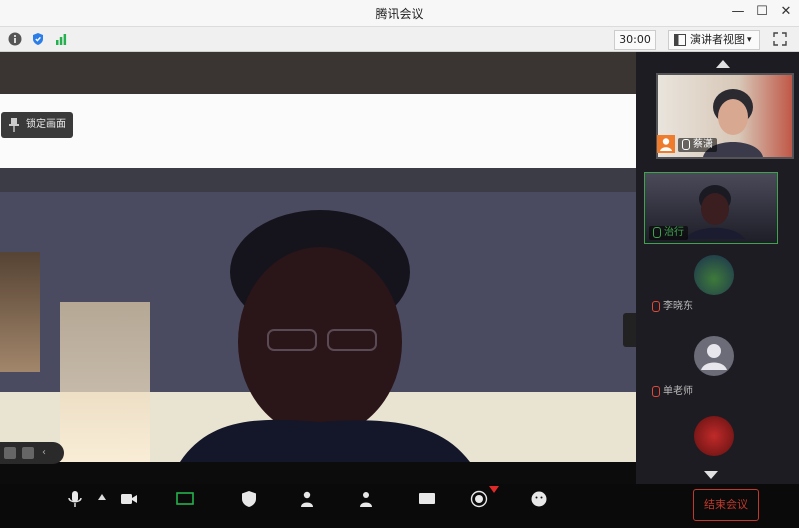 Image resolution: width=799 pixels, height=528 pixels. What do you see at coordinates (10, 453) in the screenshot?
I see `emoji-icon` at bounding box center [10, 453].